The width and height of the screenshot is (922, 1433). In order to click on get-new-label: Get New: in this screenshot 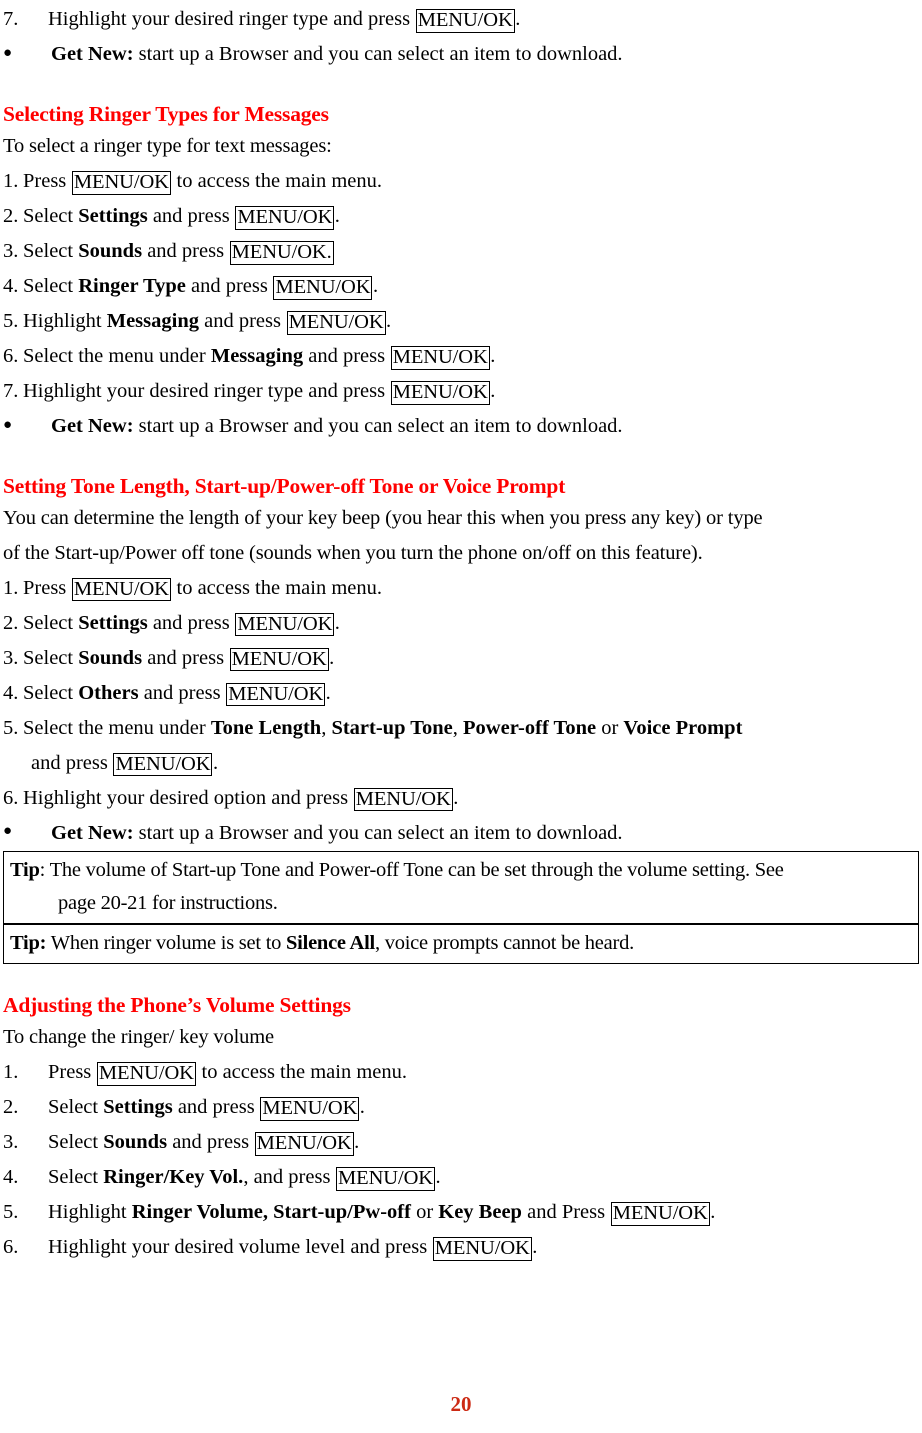, I will do `click(92, 832)`.